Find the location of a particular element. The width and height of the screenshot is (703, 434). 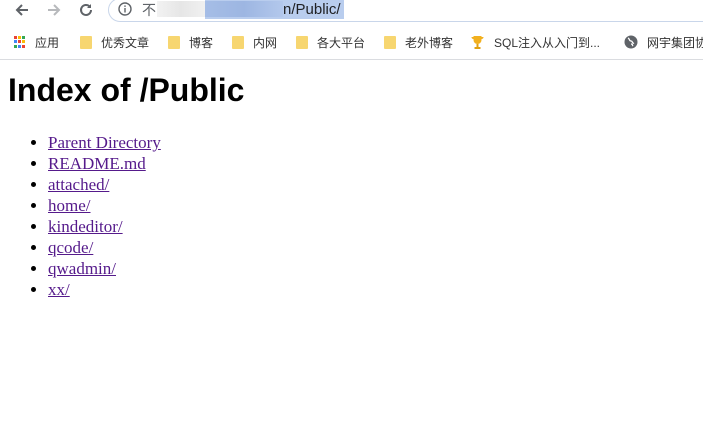

list-item: qwadmin/ is located at coordinates (104, 268).